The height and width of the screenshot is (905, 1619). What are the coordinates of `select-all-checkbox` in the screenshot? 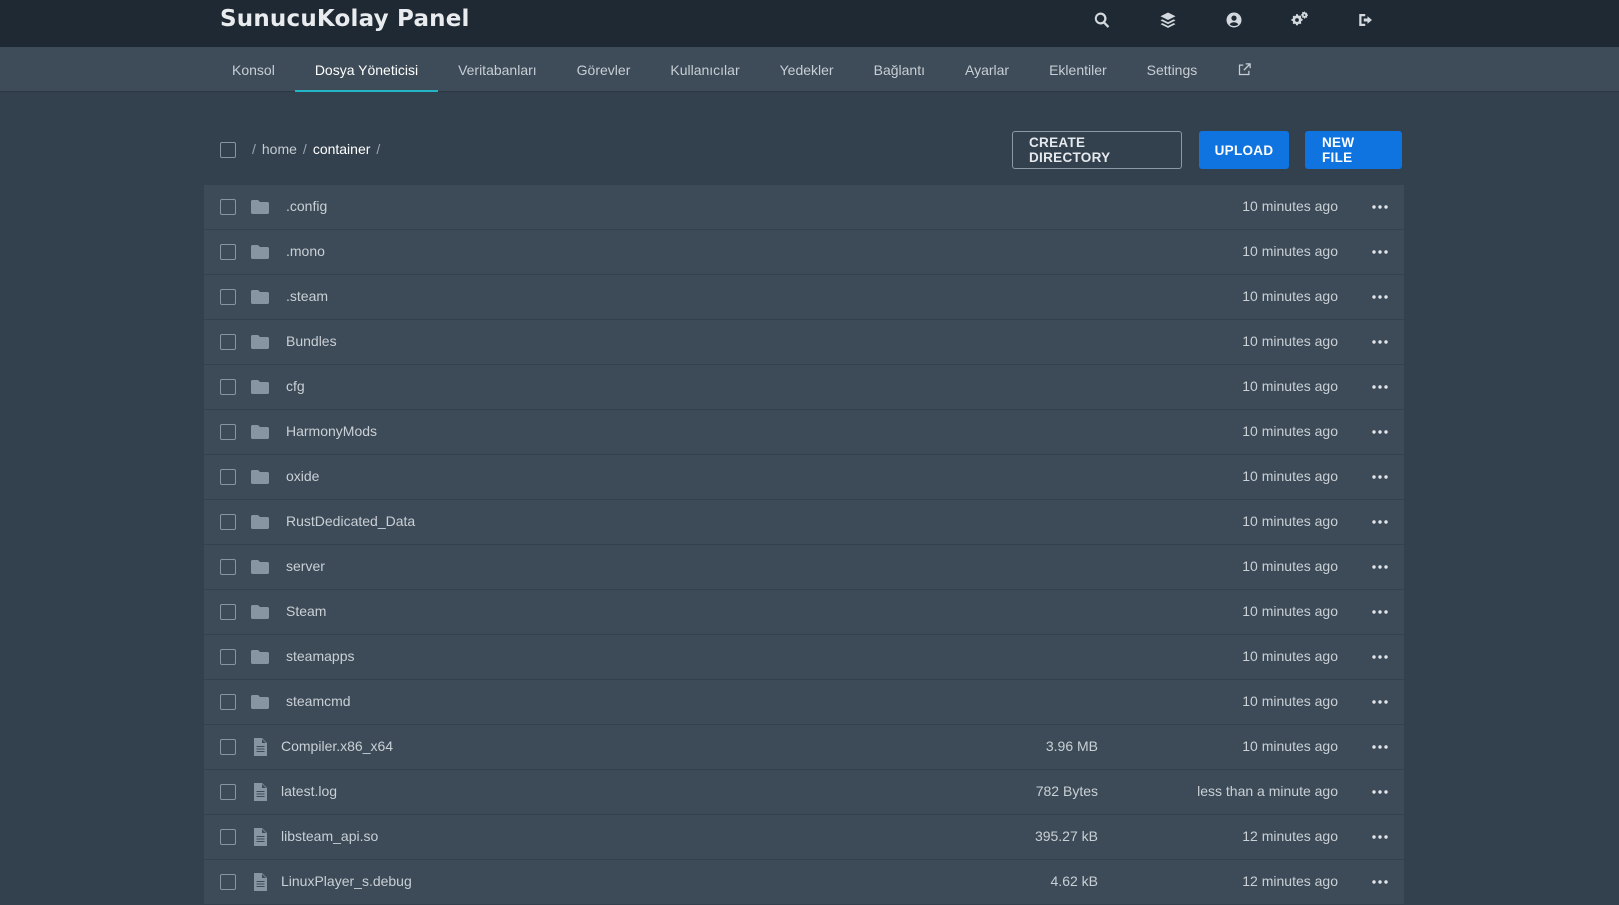 It's located at (228, 150).